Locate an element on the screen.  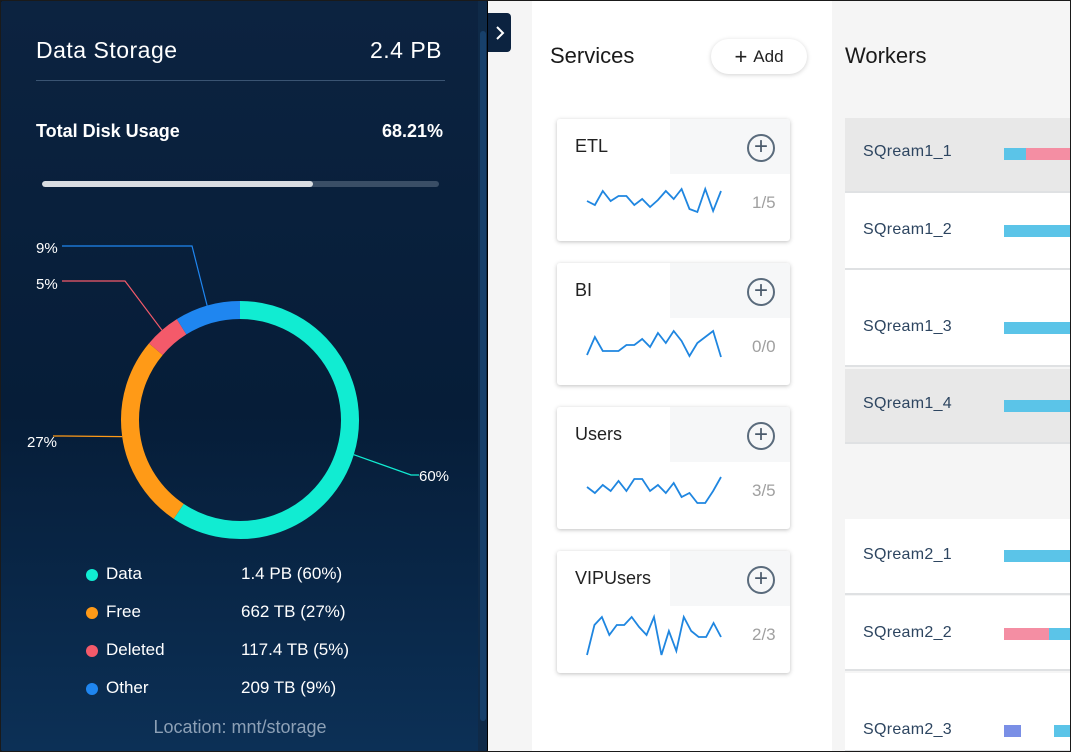
service-name: ETL is located at coordinates (592, 146).